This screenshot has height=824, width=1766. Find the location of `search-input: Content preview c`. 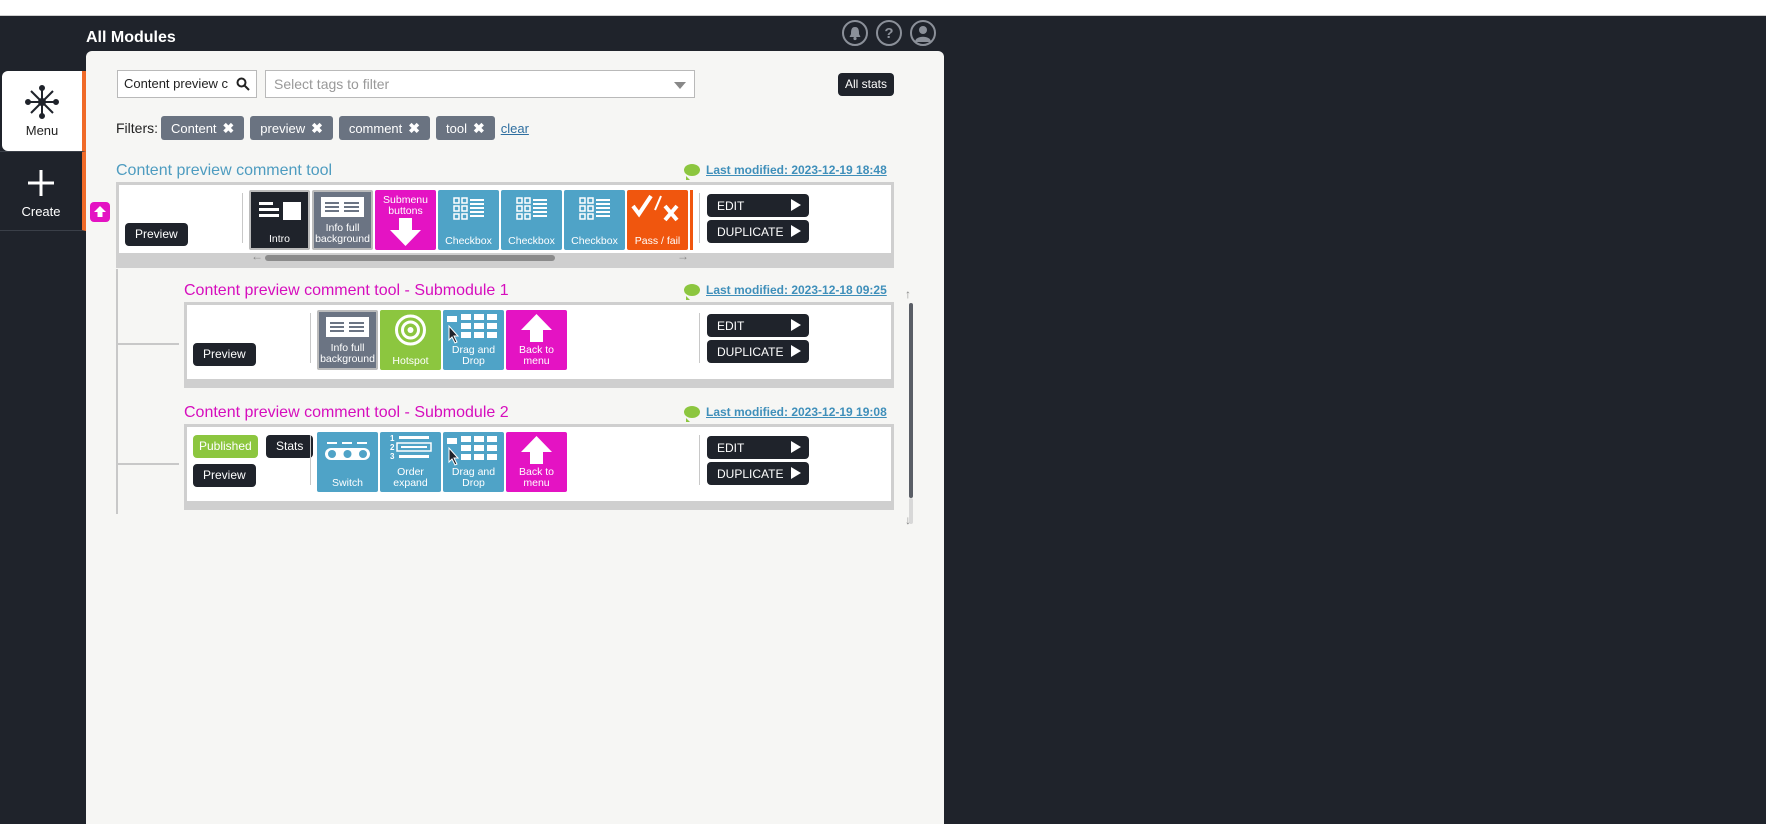

search-input: Content preview c is located at coordinates (187, 84).